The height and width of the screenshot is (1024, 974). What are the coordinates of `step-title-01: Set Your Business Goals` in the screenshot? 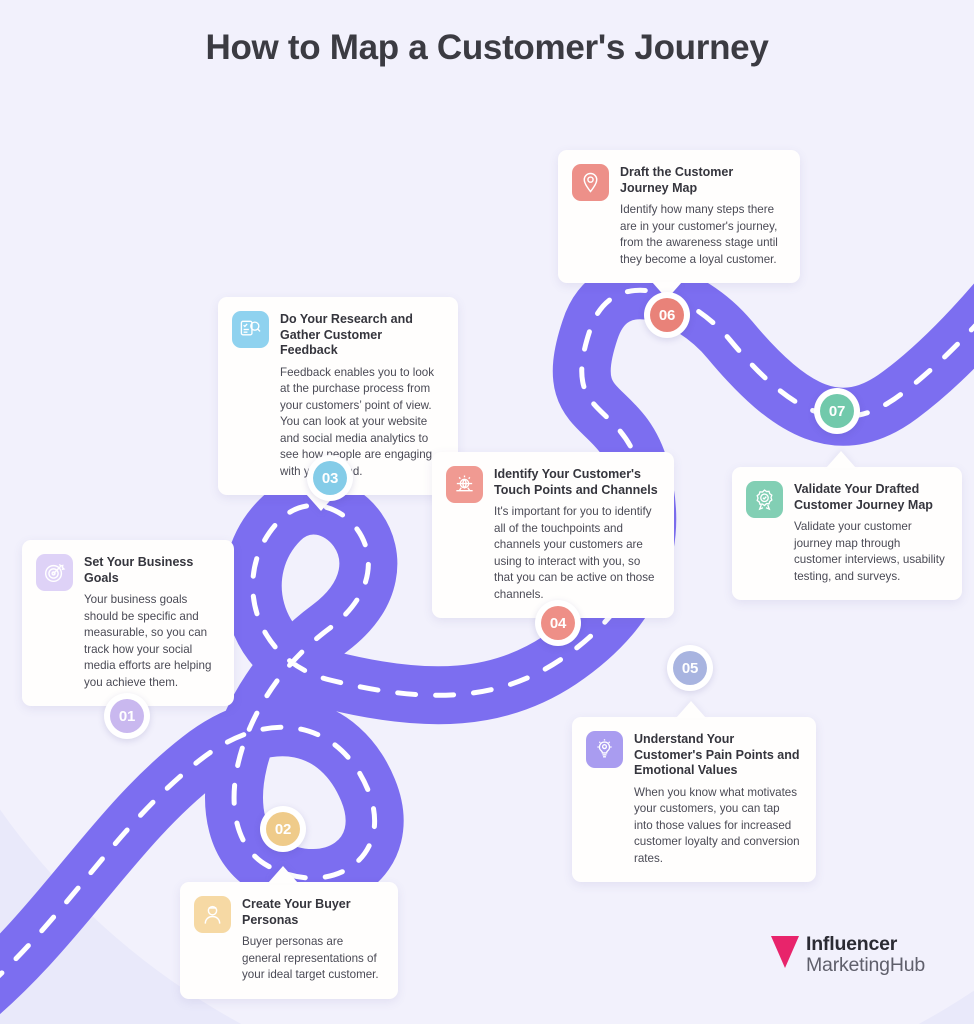 It's located at (139, 570).